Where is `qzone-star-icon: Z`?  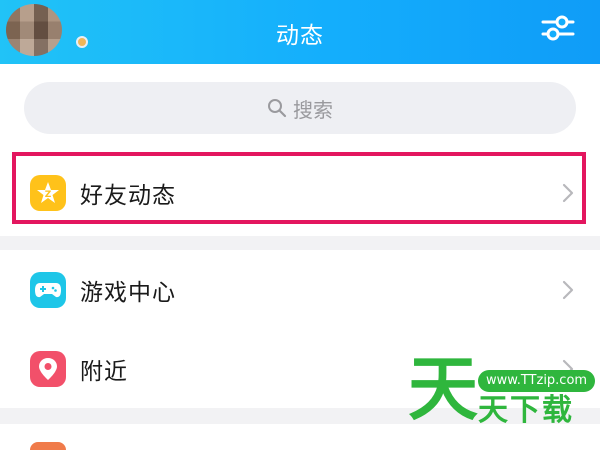 qzone-star-icon: Z is located at coordinates (48, 193).